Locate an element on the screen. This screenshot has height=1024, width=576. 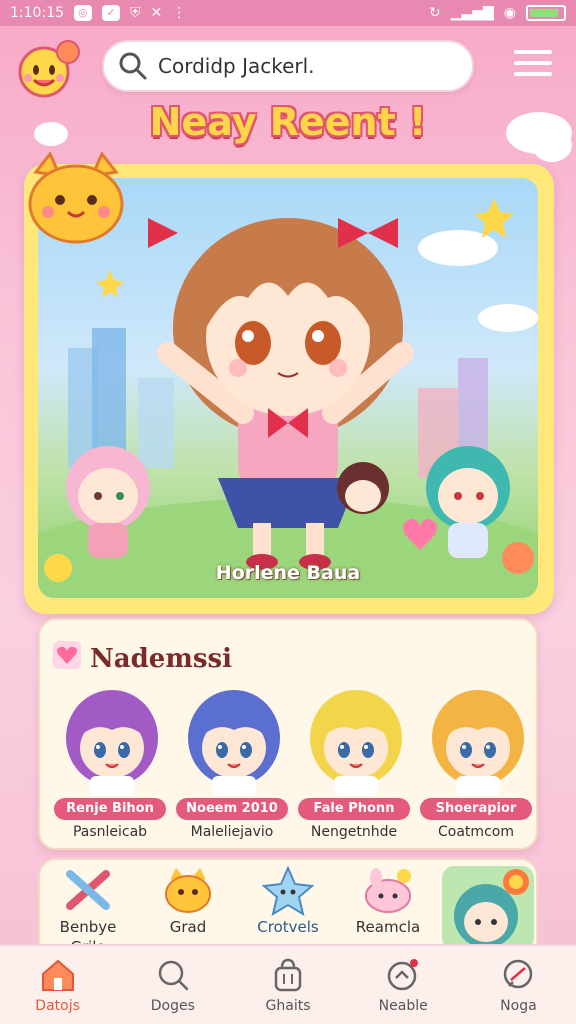
app-header is located at coordinates (288, 68).